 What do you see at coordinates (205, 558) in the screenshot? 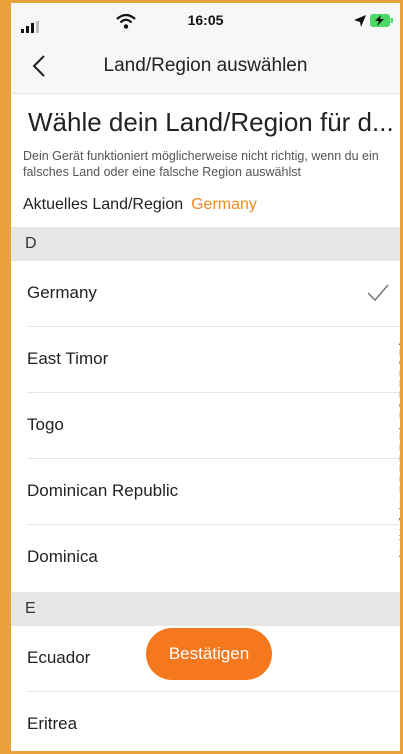
I see `country-row-dominica: Dominica` at bounding box center [205, 558].